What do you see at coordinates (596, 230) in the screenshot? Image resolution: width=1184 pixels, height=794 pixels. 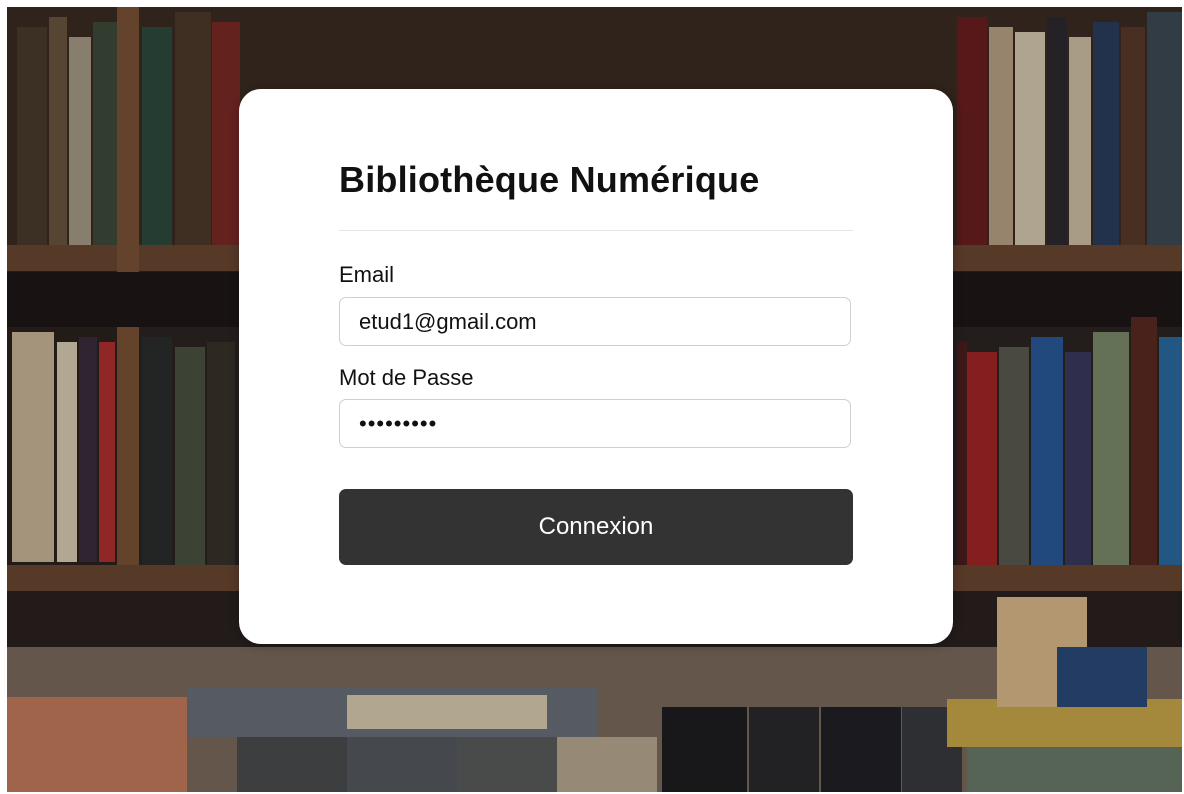 I see `title-divider` at bounding box center [596, 230].